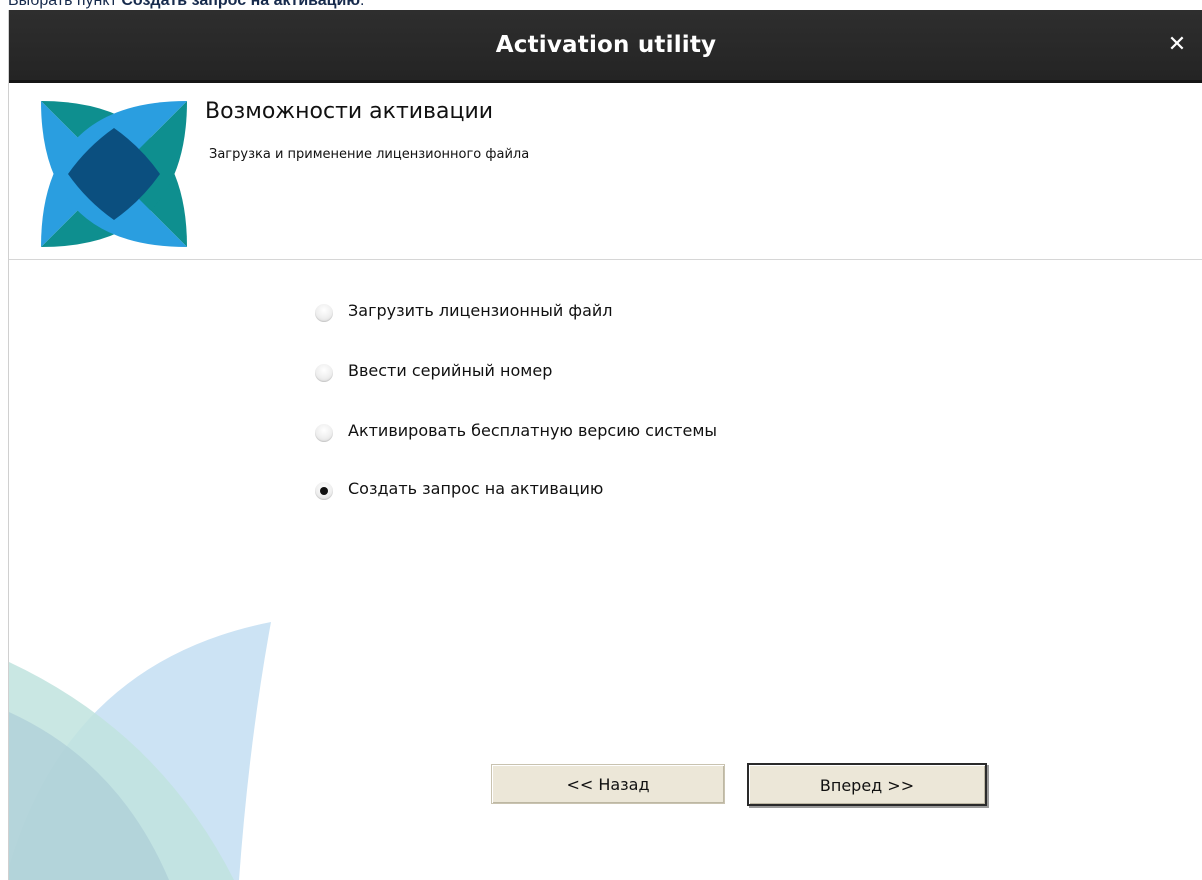 This screenshot has height=880, width=1202. I want to click on page-title: Возможности активации, so click(349, 111).